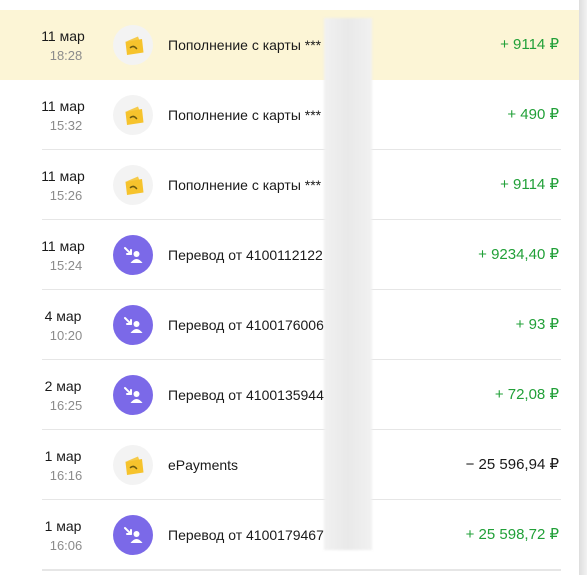 The height and width of the screenshot is (575, 587). Describe the element at coordinates (537, 324) in the screenshot. I see `transaction-amount: + 93 ₽` at that location.